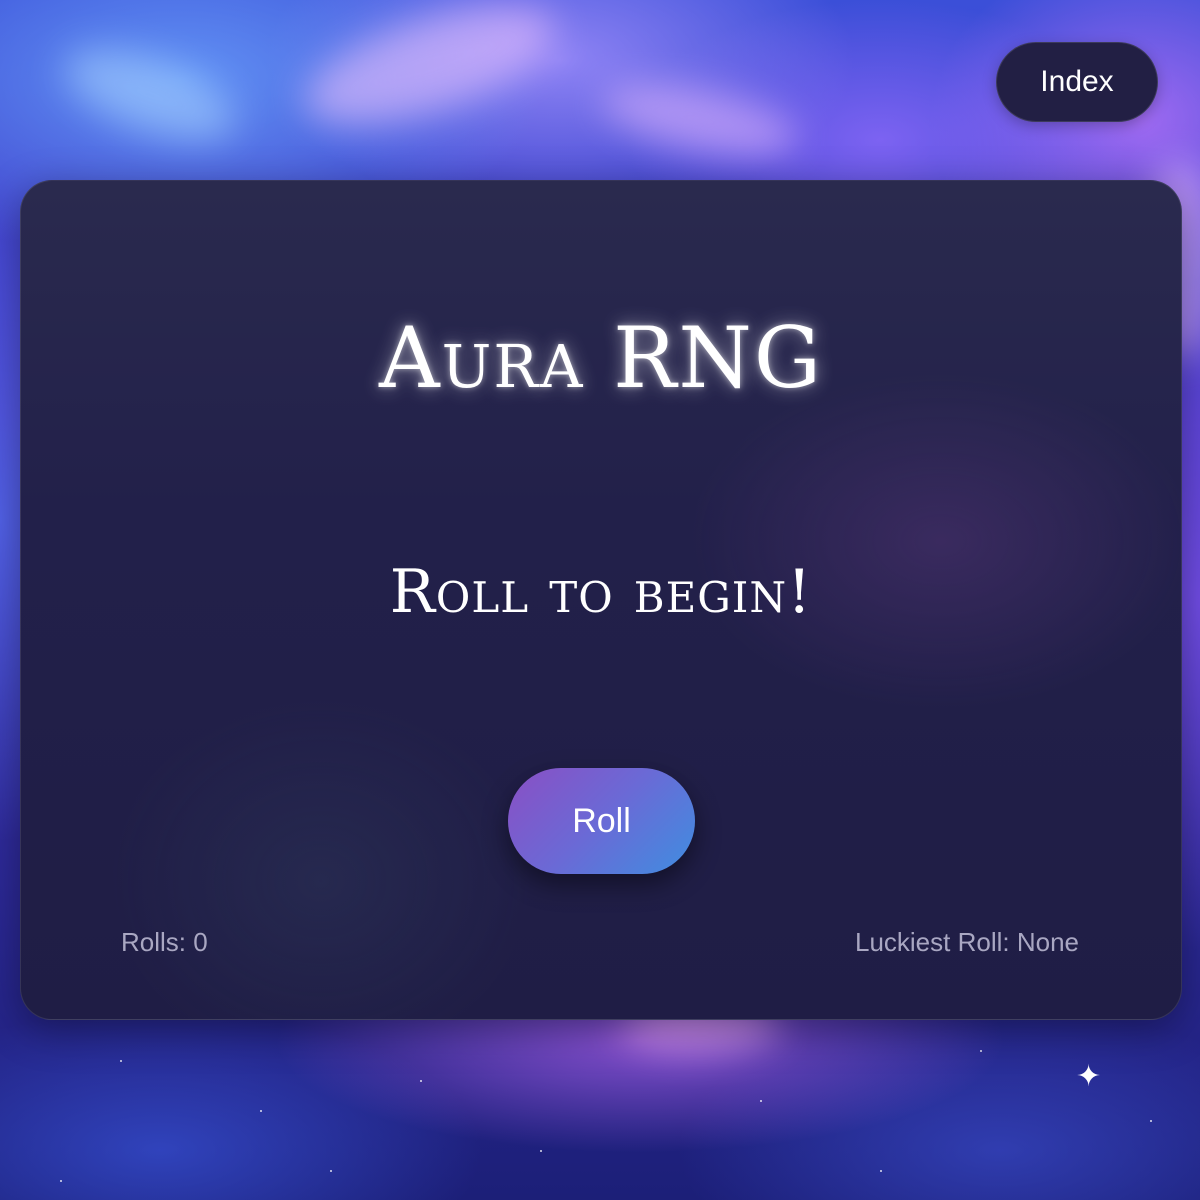  Describe the element at coordinates (601, 821) in the screenshot. I see `roll-button: Roll` at that location.